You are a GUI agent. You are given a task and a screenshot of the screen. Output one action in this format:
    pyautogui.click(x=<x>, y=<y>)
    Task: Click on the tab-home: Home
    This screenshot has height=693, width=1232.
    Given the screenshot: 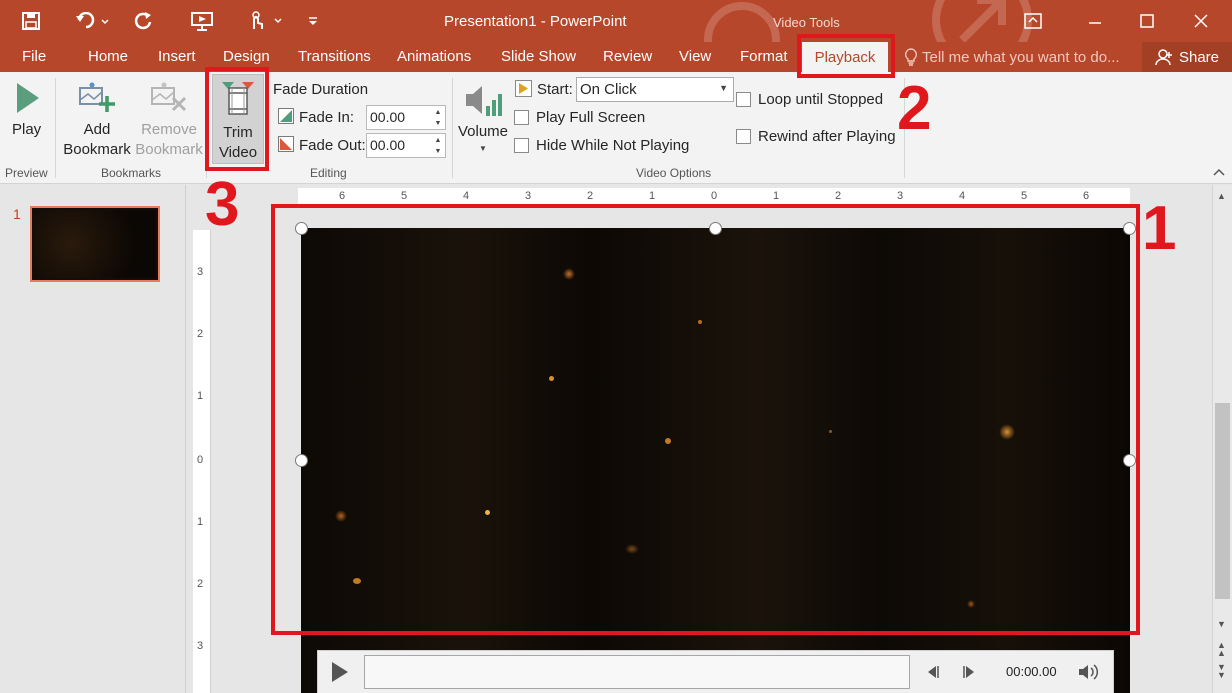 What is the action you would take?
    pyautogui.click(x=108, y=56)
    